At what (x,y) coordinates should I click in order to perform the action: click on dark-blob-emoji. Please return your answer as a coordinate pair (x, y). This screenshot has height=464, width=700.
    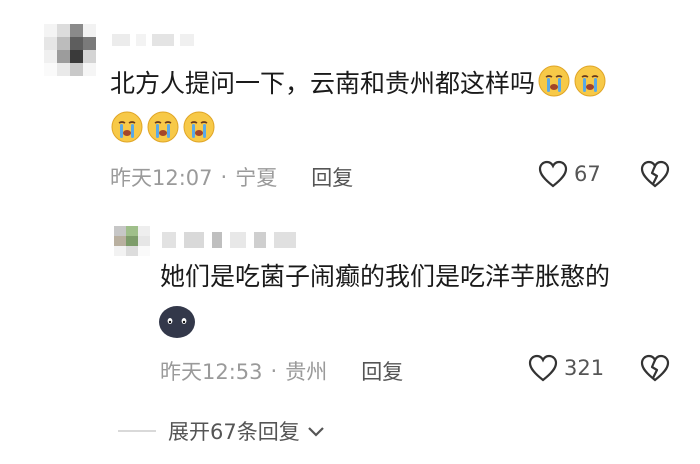
    Looking at the image, I should click on (177, 324).